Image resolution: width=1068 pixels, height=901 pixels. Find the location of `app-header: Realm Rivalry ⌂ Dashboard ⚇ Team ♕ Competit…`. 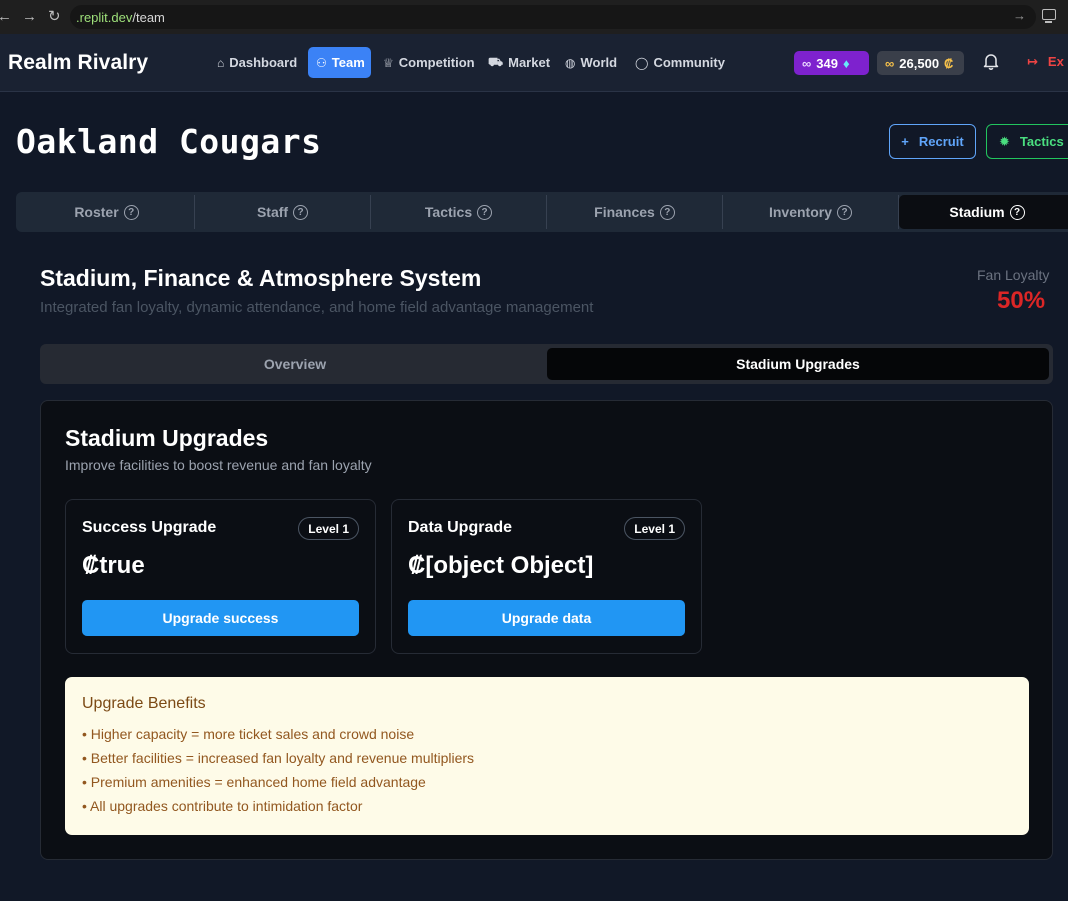

app-header: Realm Rivalry ⌂ Dashboard ⚇ Team ♕ Competit… is located at coordinates (534, 63).